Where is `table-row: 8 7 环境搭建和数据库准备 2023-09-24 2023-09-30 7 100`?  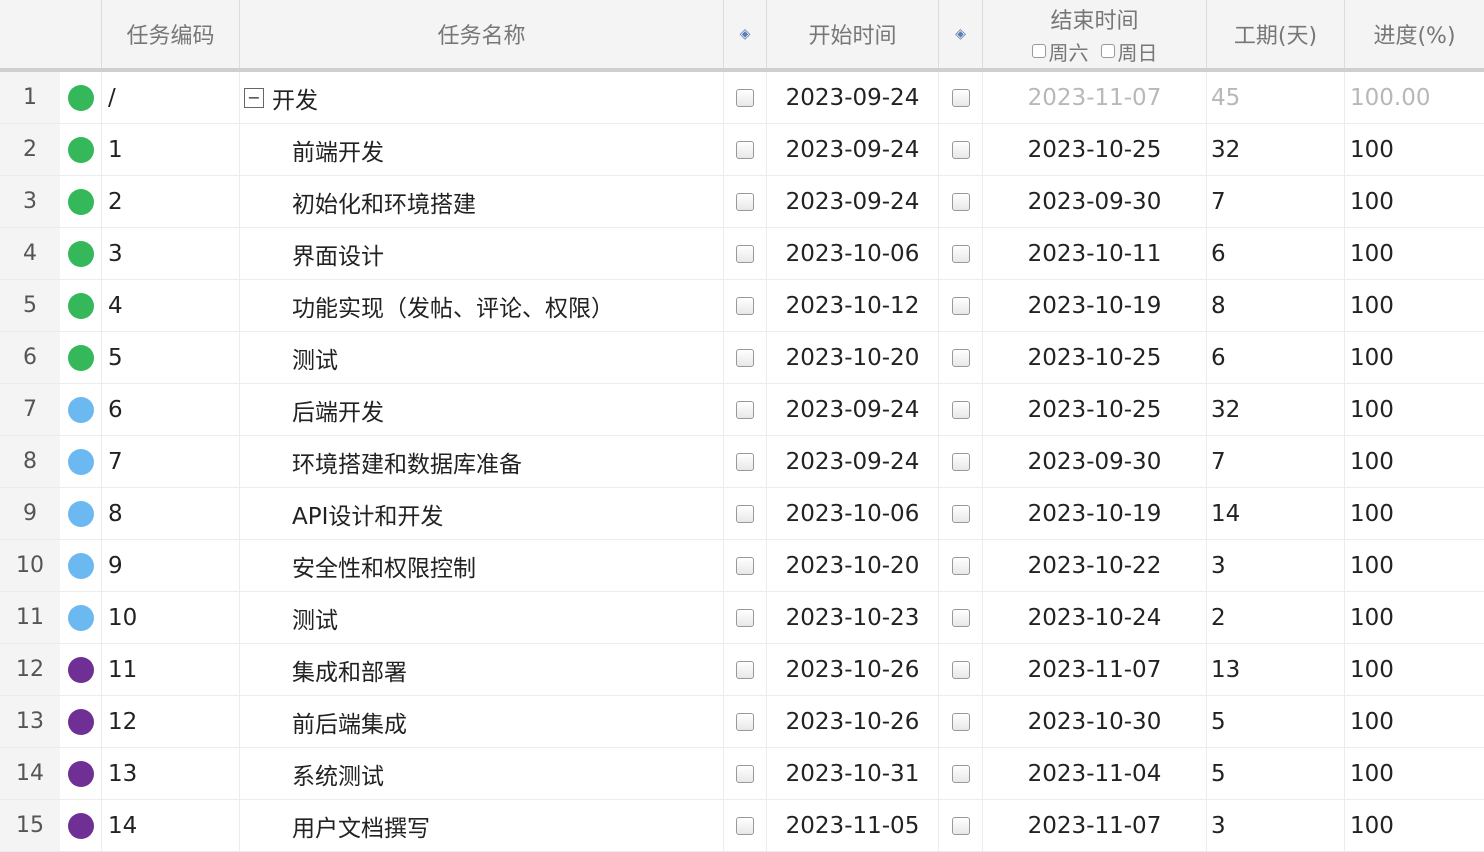 table-row: 8 7 环境搭建和数据库准备 2023-09-24 2023-09-30 7 100 is located at coordinates (742, 462).